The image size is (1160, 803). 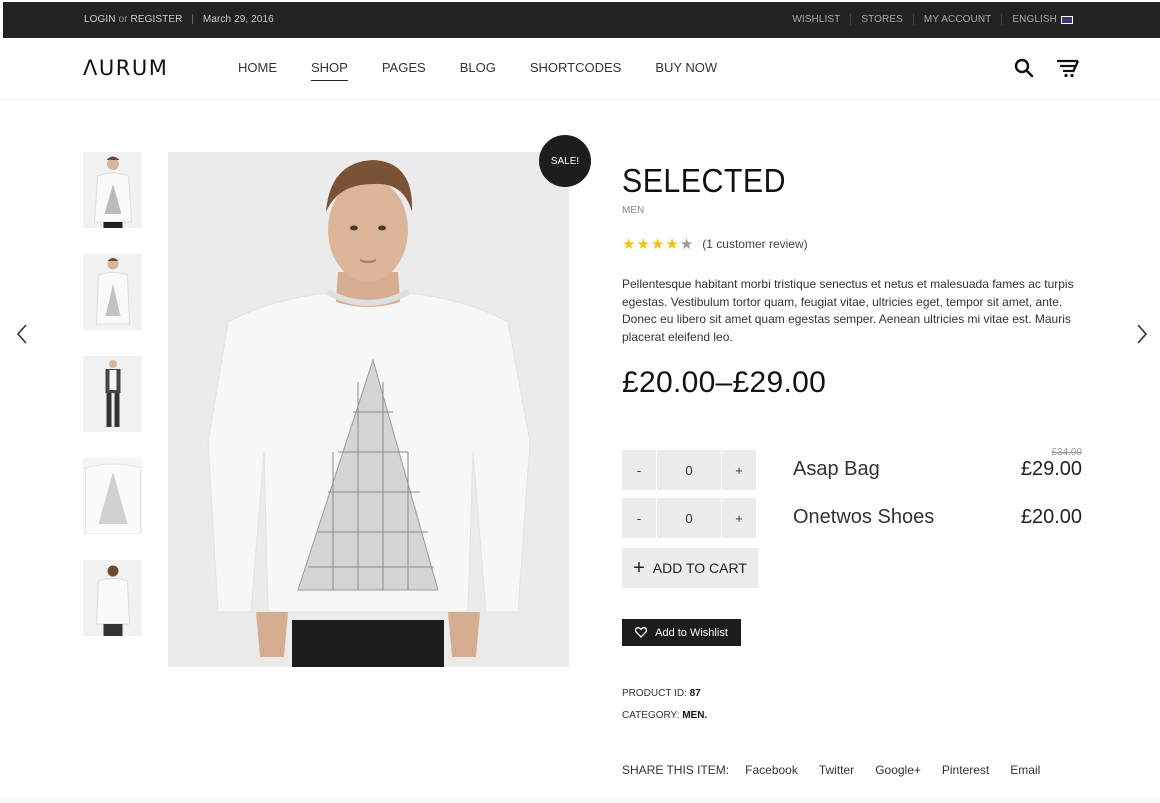 I want to click on add-to-wishlist-button: Add to Wishlist, so click(x=681, y=632).